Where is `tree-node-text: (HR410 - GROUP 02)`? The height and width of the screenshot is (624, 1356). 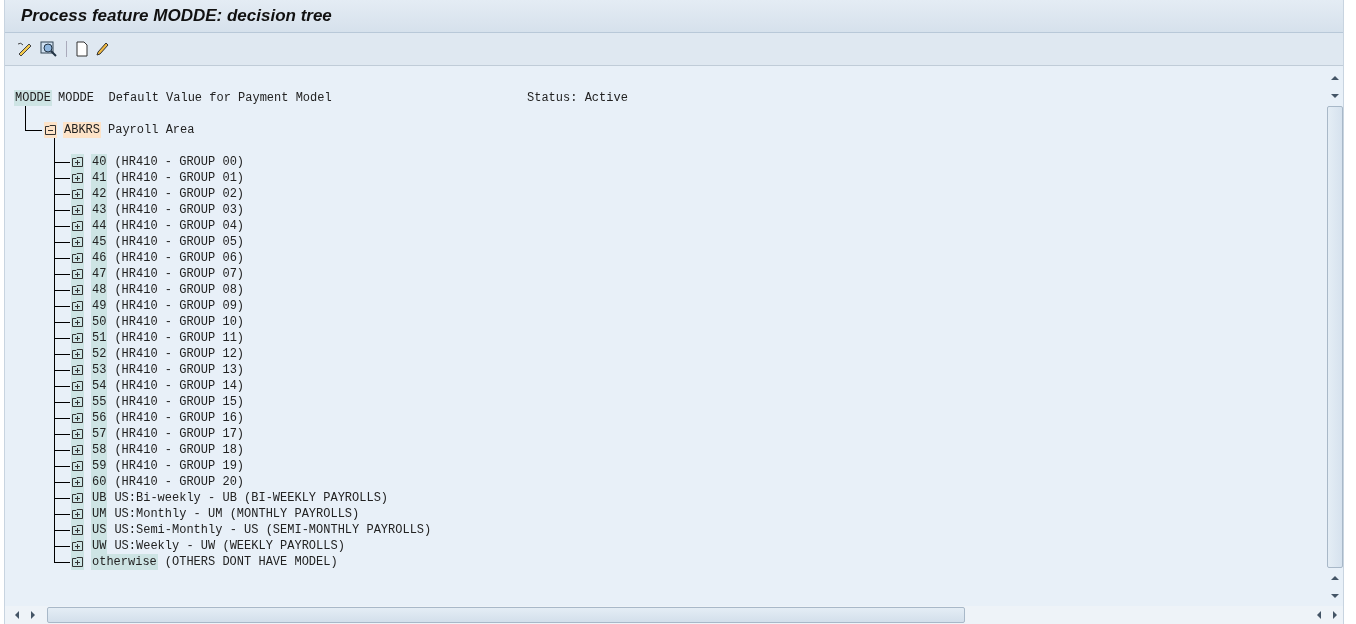
tree-node-text: (HR410 - GROUP 02) is located at coordinates (179, 194).